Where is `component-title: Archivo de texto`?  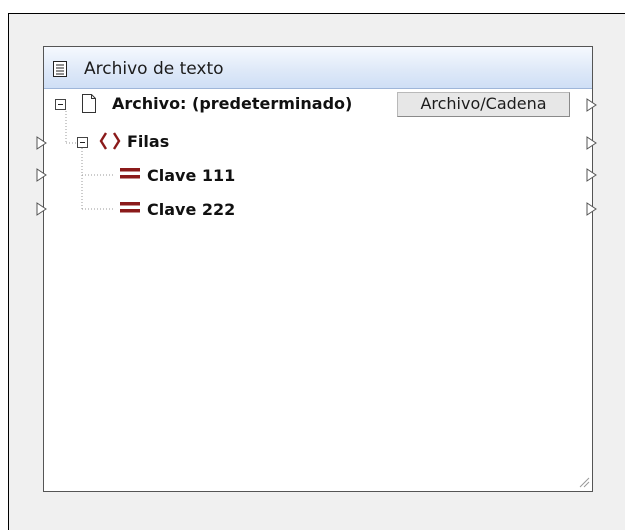 component-title: Archivo de texto is located at coordinates (154, 69).